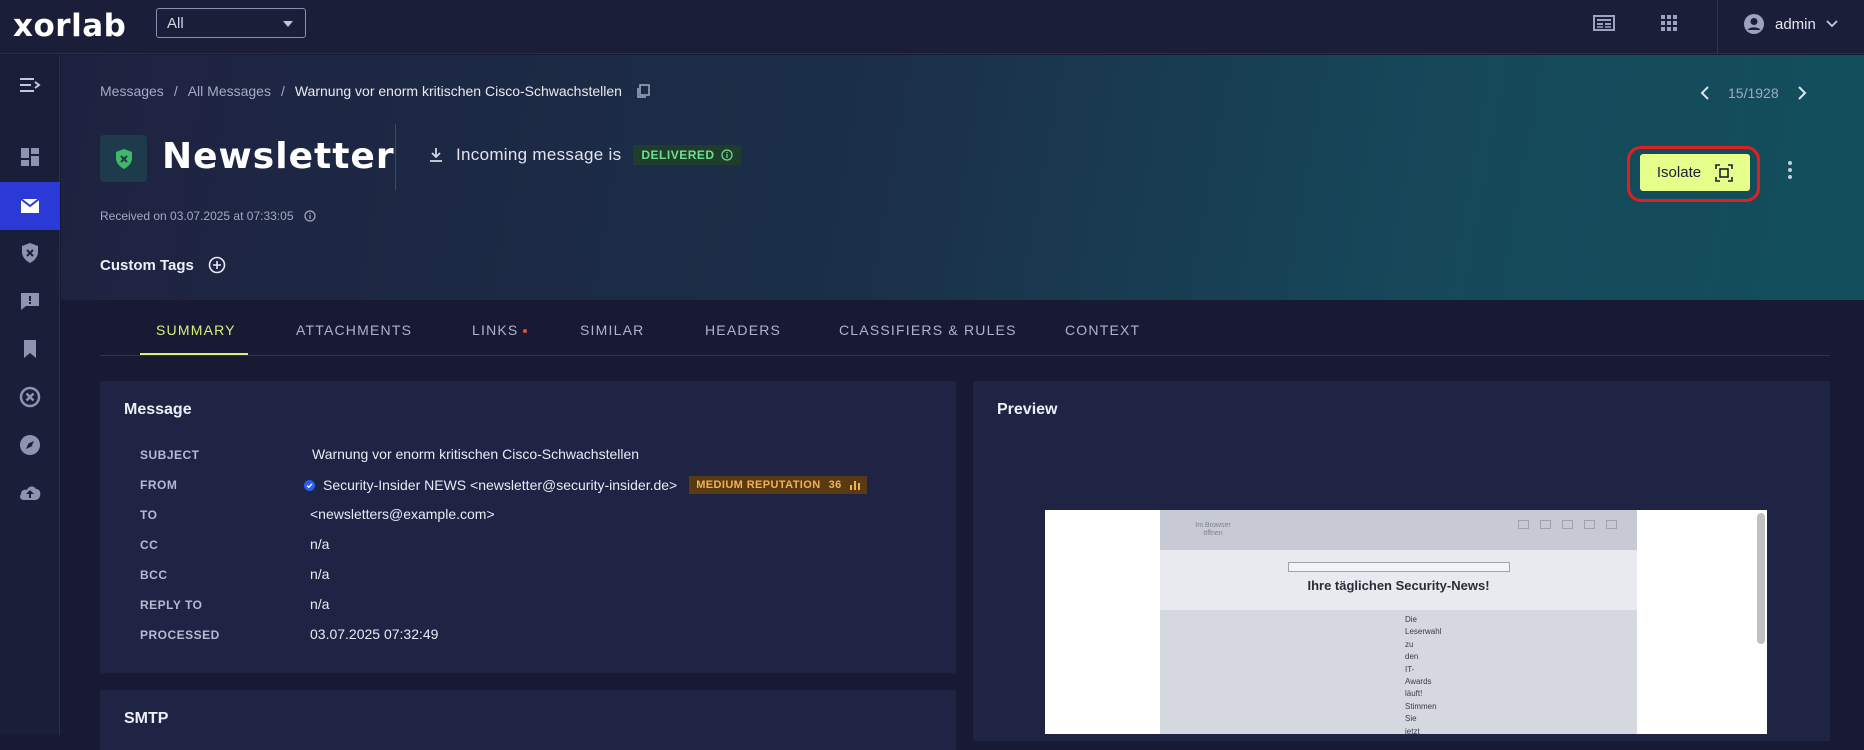 The image size is (1864, 750). What do you see at coordinates (540, 636) in the screenshot?
I see `table-row: PROCESSED 03.07.2025 07:32:49` at bounding box center [540, 636].